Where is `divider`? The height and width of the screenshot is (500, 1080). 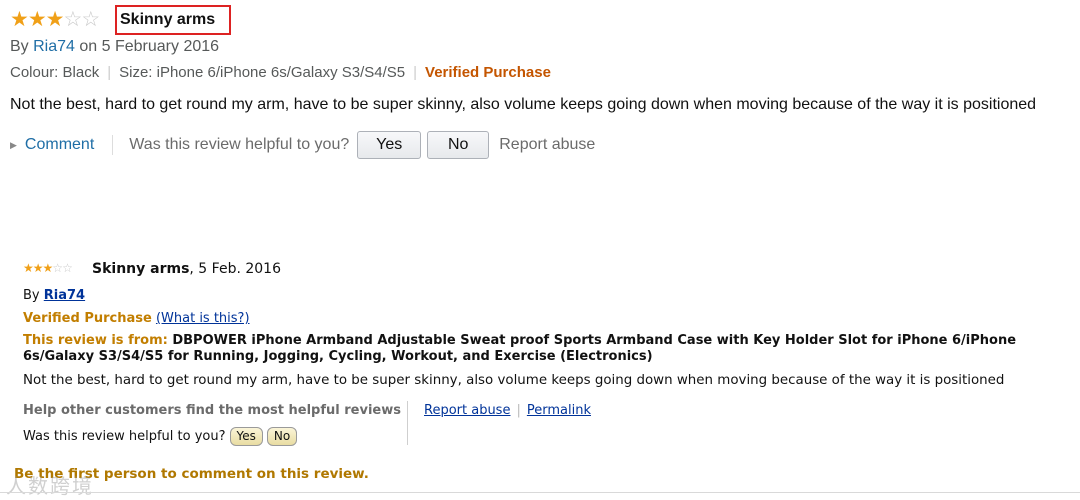 divider is located at coordinates (113, 145).